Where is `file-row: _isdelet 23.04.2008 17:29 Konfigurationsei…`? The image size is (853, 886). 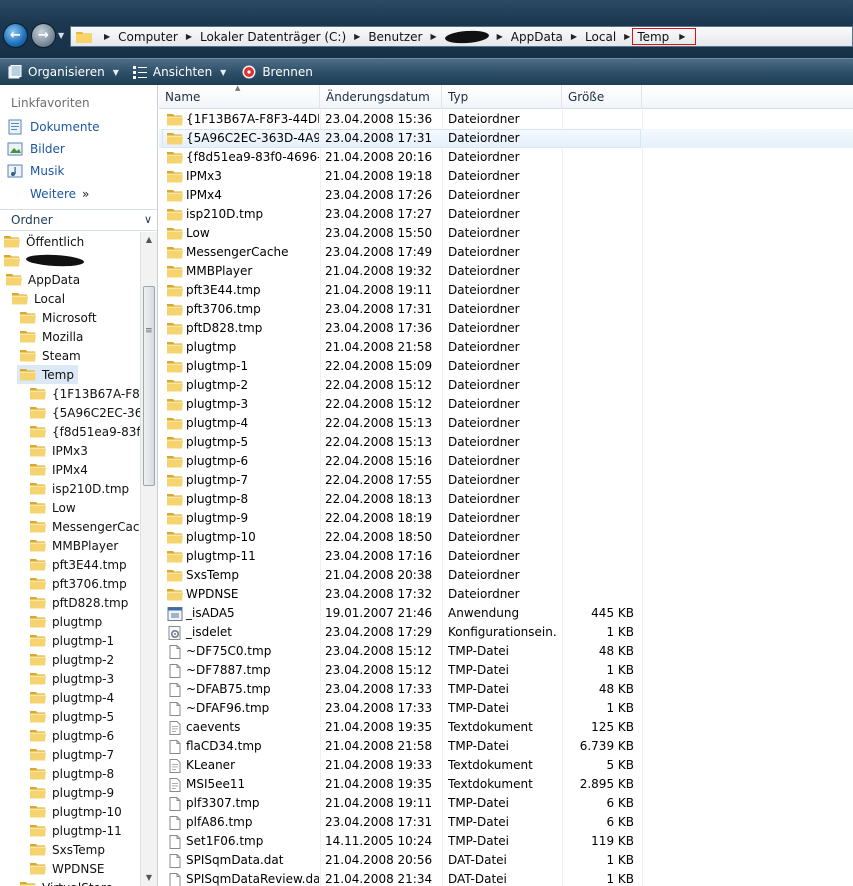
file-row: _isdelet 23.04.2008 17:29 Konfigurationsei… is located at coordinates (506, 632).